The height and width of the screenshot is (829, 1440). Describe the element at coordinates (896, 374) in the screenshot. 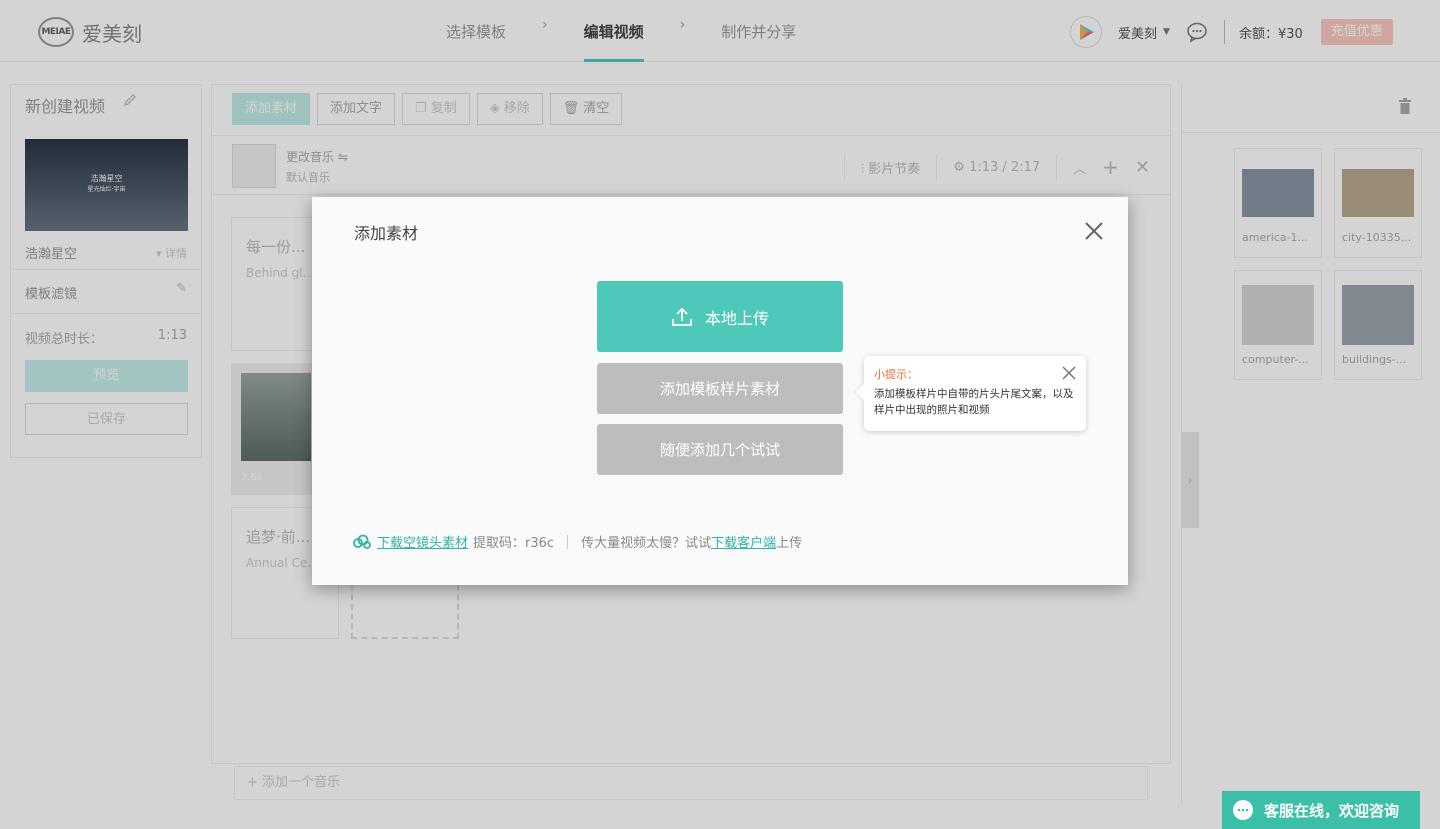

I see `tip-title: 小提示：` at that location.